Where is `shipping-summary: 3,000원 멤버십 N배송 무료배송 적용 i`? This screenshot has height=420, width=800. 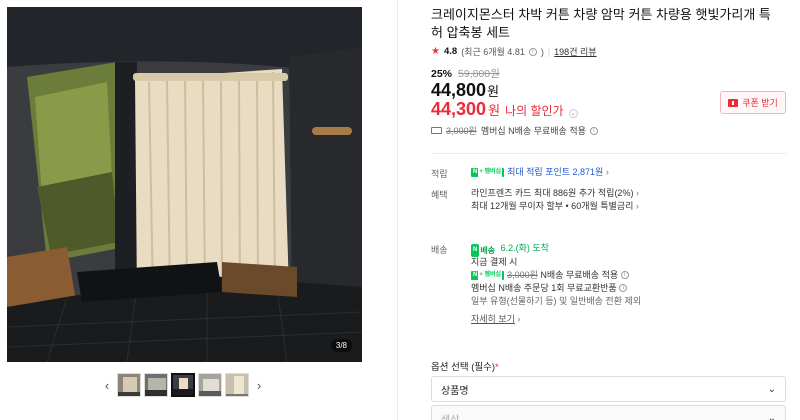
shipping-summary: 3,000원 멤버십 N배송 무료배송 적용 i is located at coordinates (514, 130).